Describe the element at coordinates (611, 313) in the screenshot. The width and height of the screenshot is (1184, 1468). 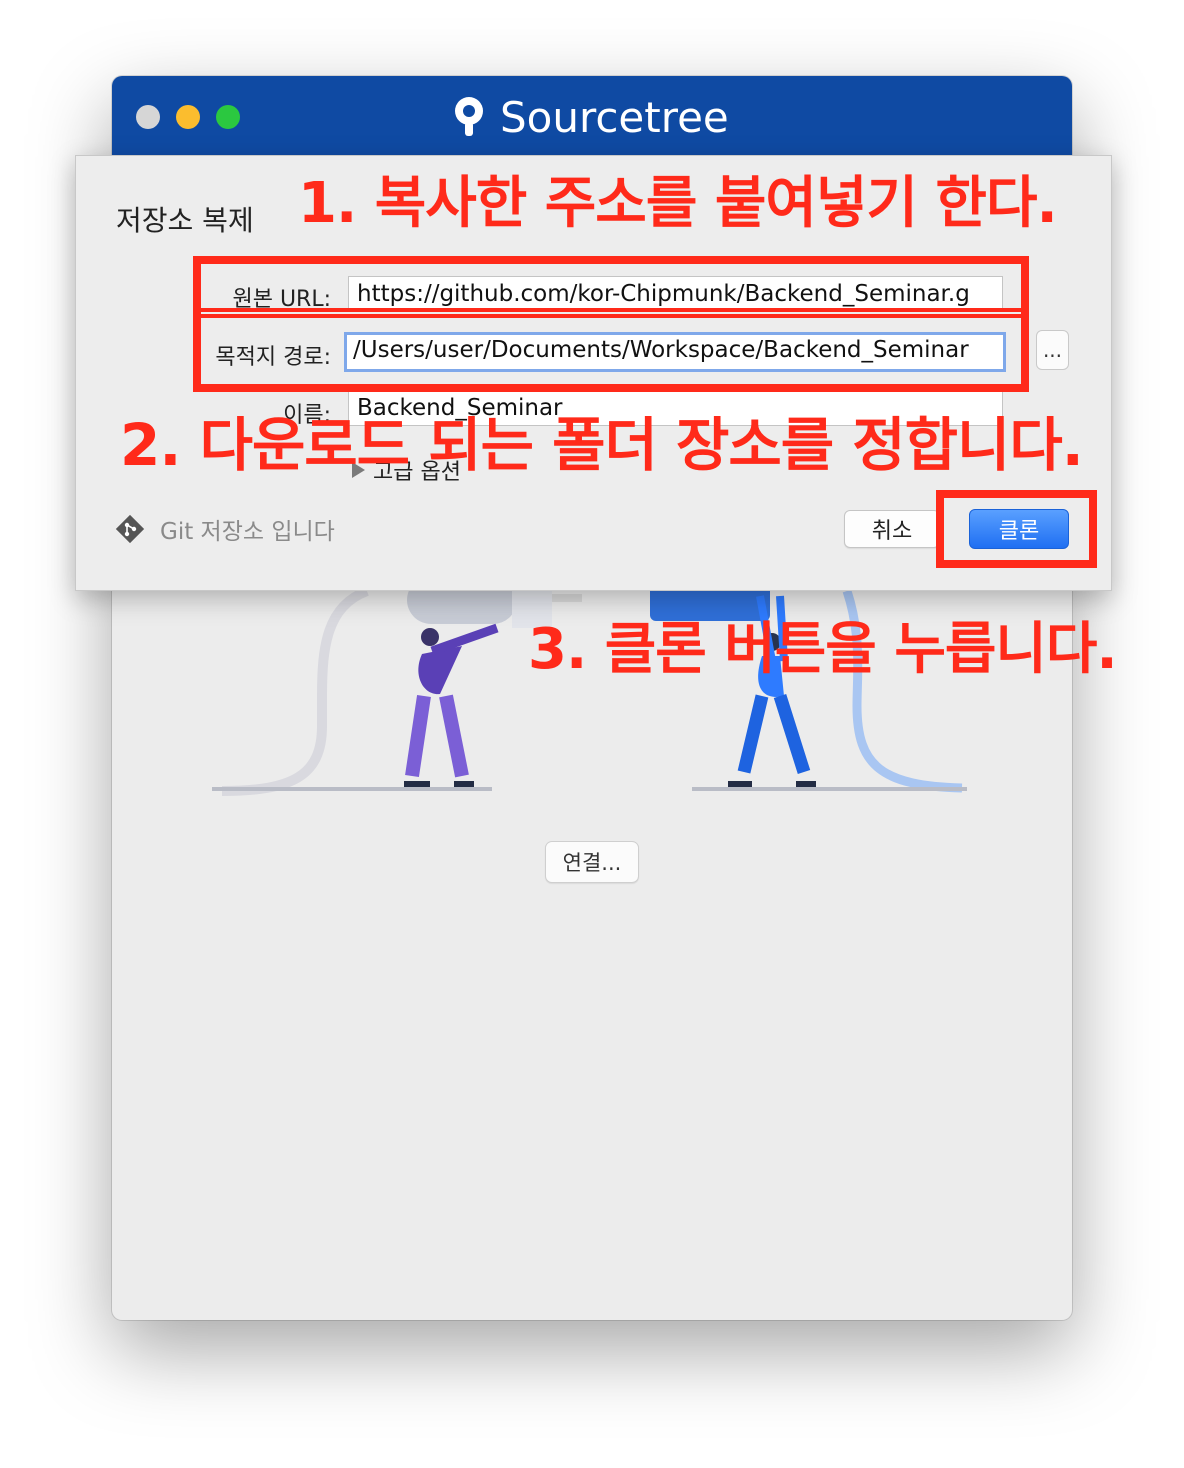
I see `highlight-divider` at that location.